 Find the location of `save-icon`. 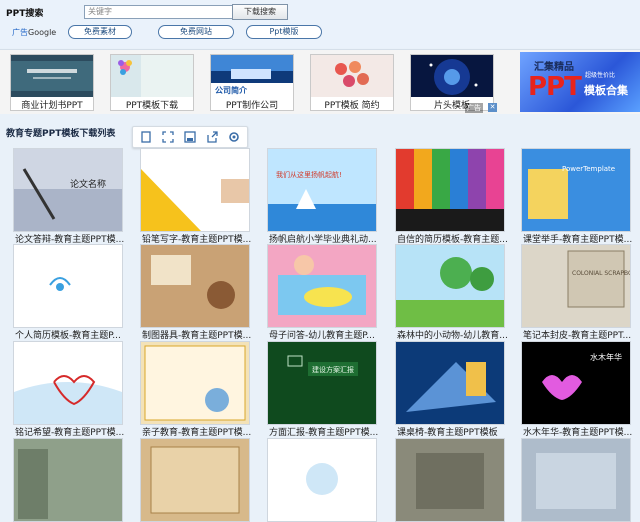

save-icon is located at coordinates (190, 137).